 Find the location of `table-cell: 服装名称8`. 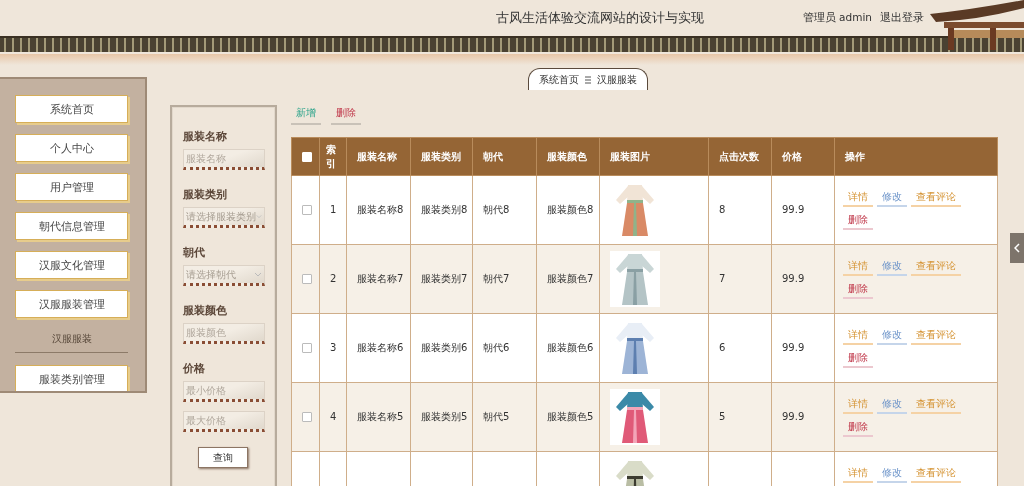

table-cell: 服装名称8 is located at coordinates (380, 209).